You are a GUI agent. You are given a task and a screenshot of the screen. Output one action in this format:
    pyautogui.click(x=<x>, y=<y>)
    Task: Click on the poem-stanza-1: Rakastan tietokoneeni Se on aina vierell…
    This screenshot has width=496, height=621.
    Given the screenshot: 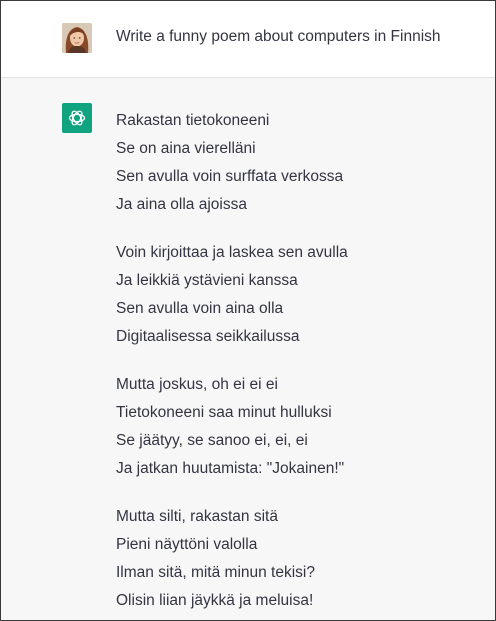 What is the action you would take?
    pyautogui.click(x=301, y=163)
    